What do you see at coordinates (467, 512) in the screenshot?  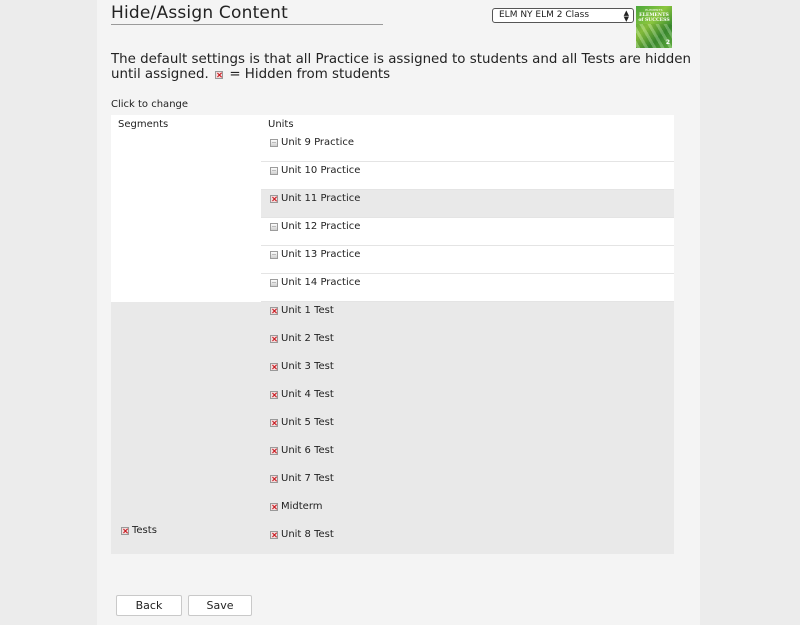 I see `test-unit-row: Midterm` at bounding box center [467, 512].